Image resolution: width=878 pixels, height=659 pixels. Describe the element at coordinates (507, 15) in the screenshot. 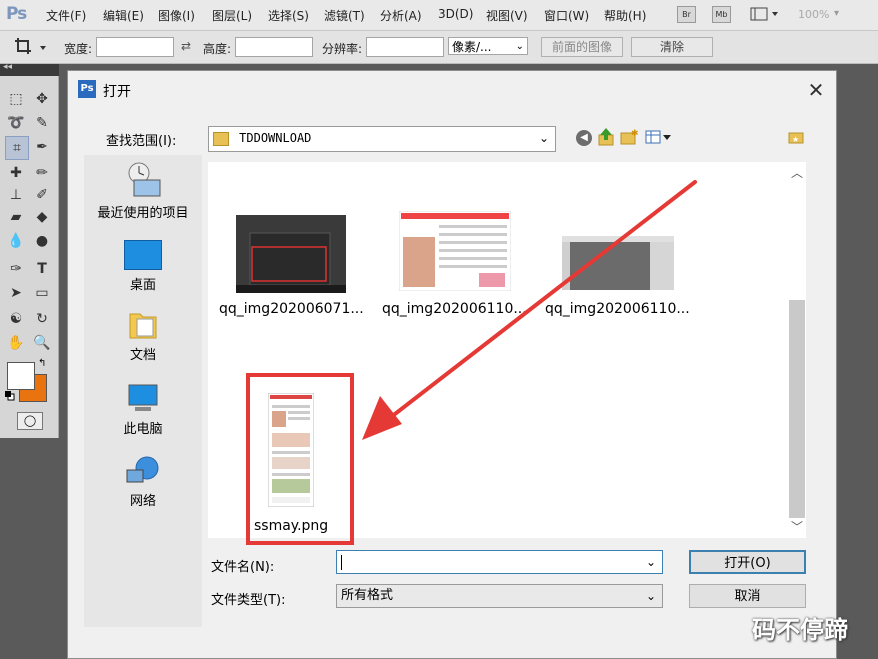

I see `menu-view: 视图(V)` at that location.